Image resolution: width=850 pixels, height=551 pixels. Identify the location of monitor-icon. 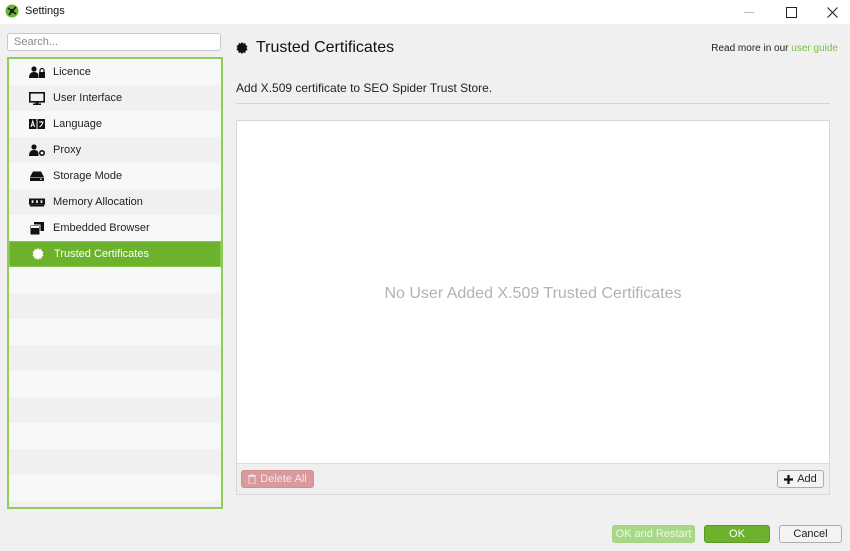
(37, 98).